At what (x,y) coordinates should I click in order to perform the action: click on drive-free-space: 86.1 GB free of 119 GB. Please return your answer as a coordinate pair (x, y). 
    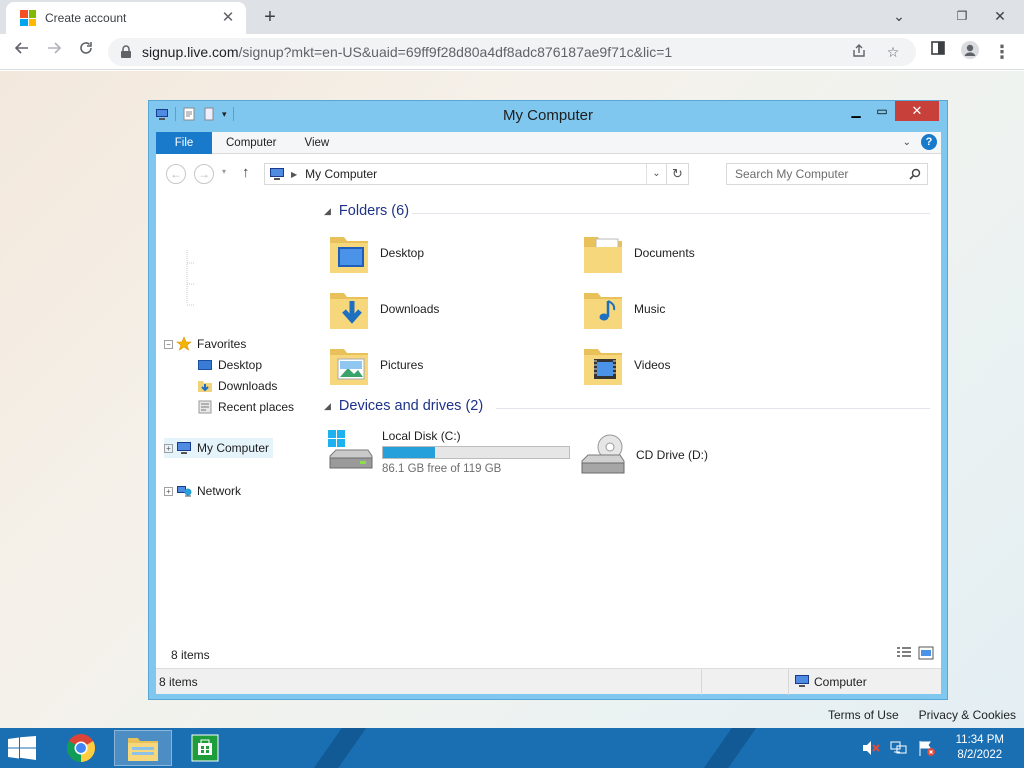
    Looking at the image, I should click on (442, 469).